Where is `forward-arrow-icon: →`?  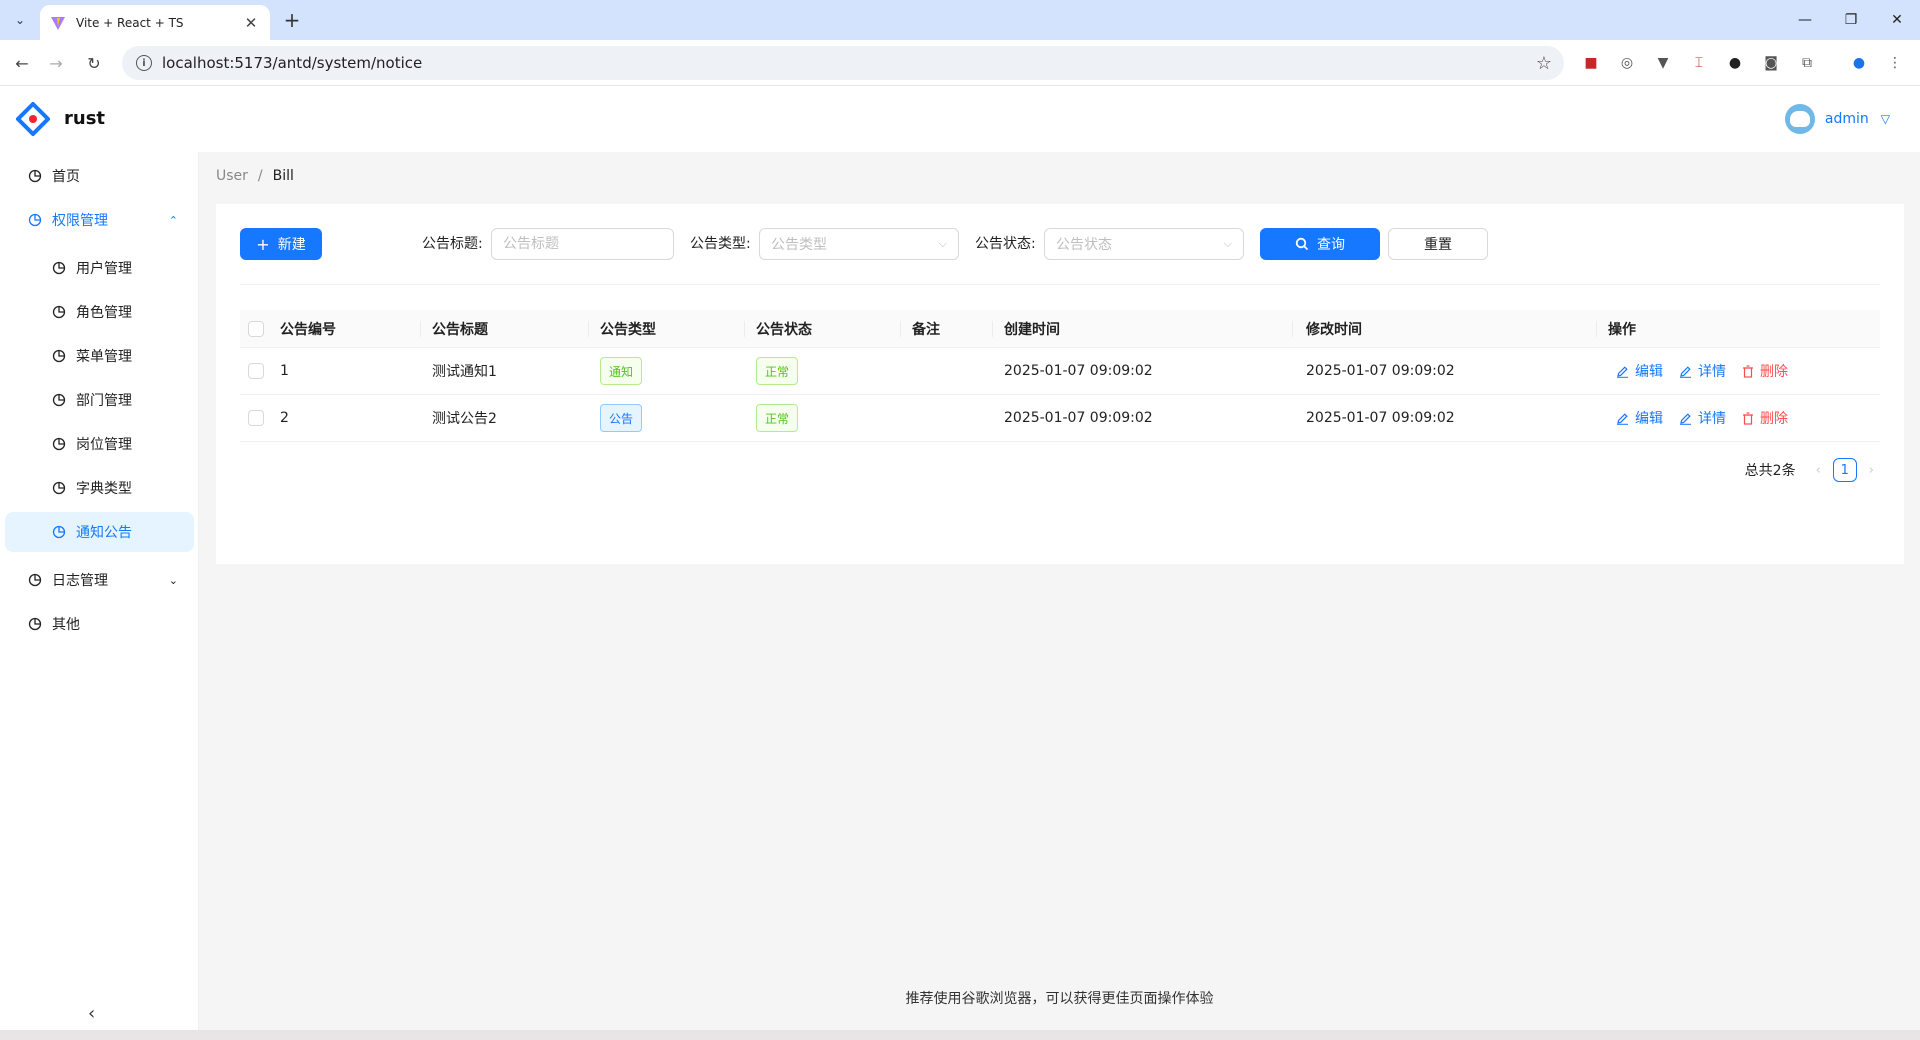 forward-arrow-icon: → is located at coordinates (56, 63).